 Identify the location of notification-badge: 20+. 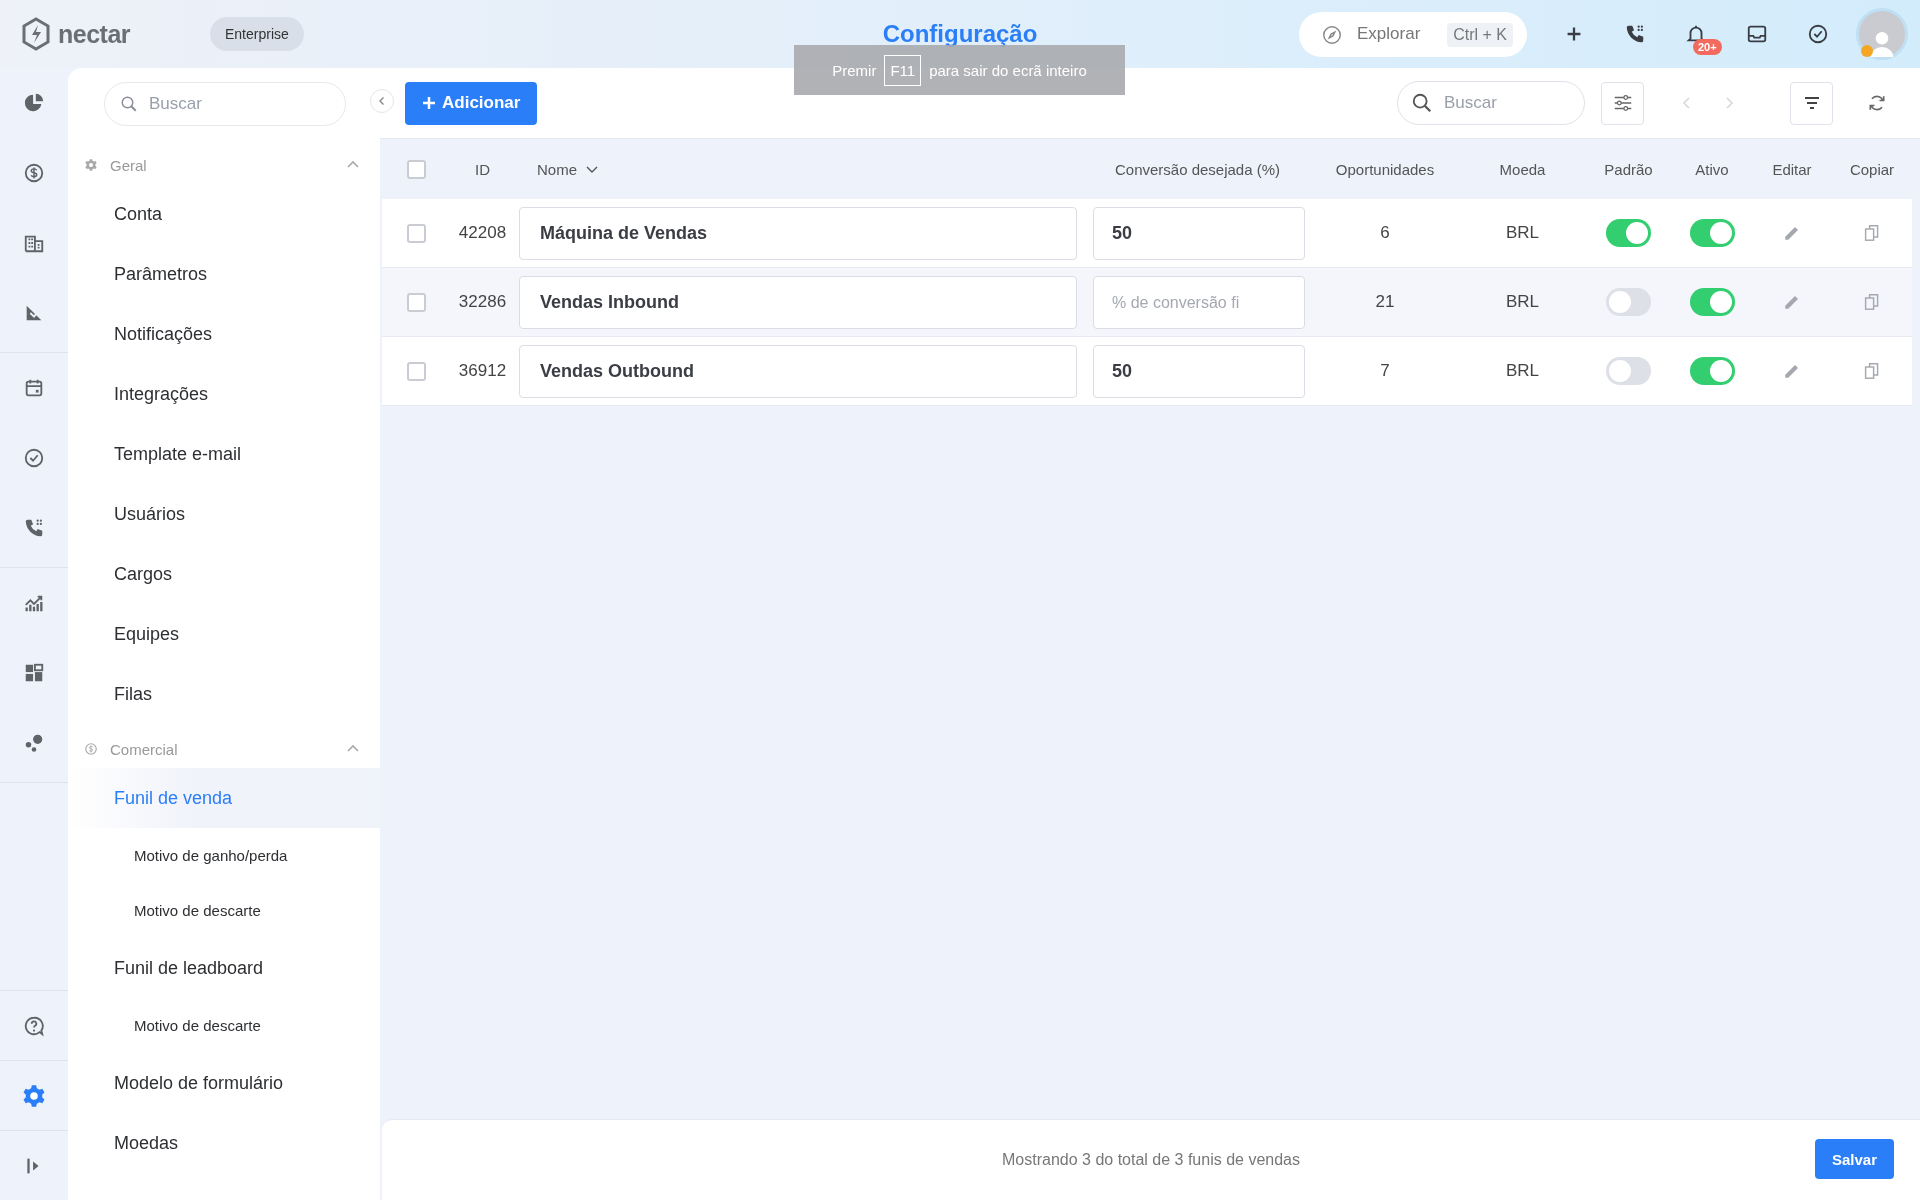
(1707, 47).